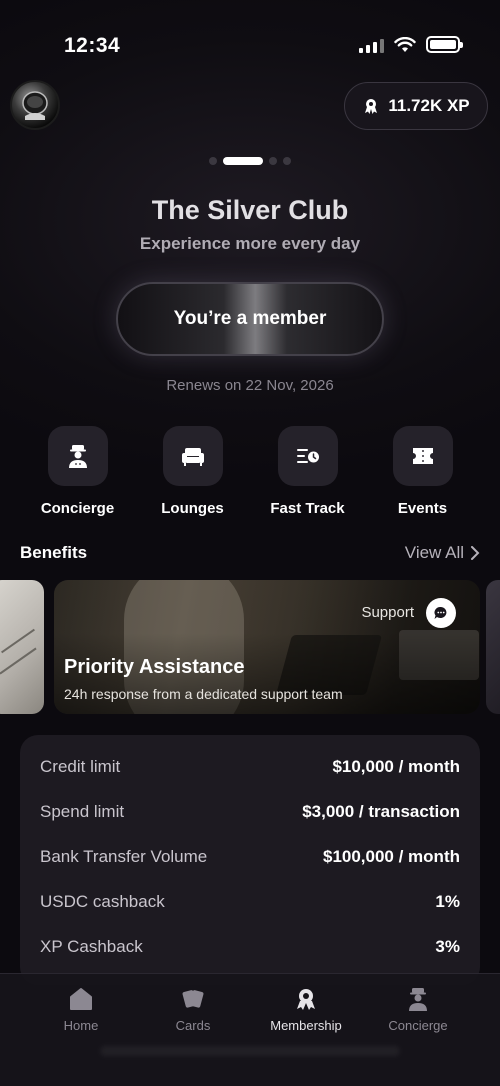 The height and width of the screenshot is (1086, 500). I want to click on battery-fill, so click(443, 44).